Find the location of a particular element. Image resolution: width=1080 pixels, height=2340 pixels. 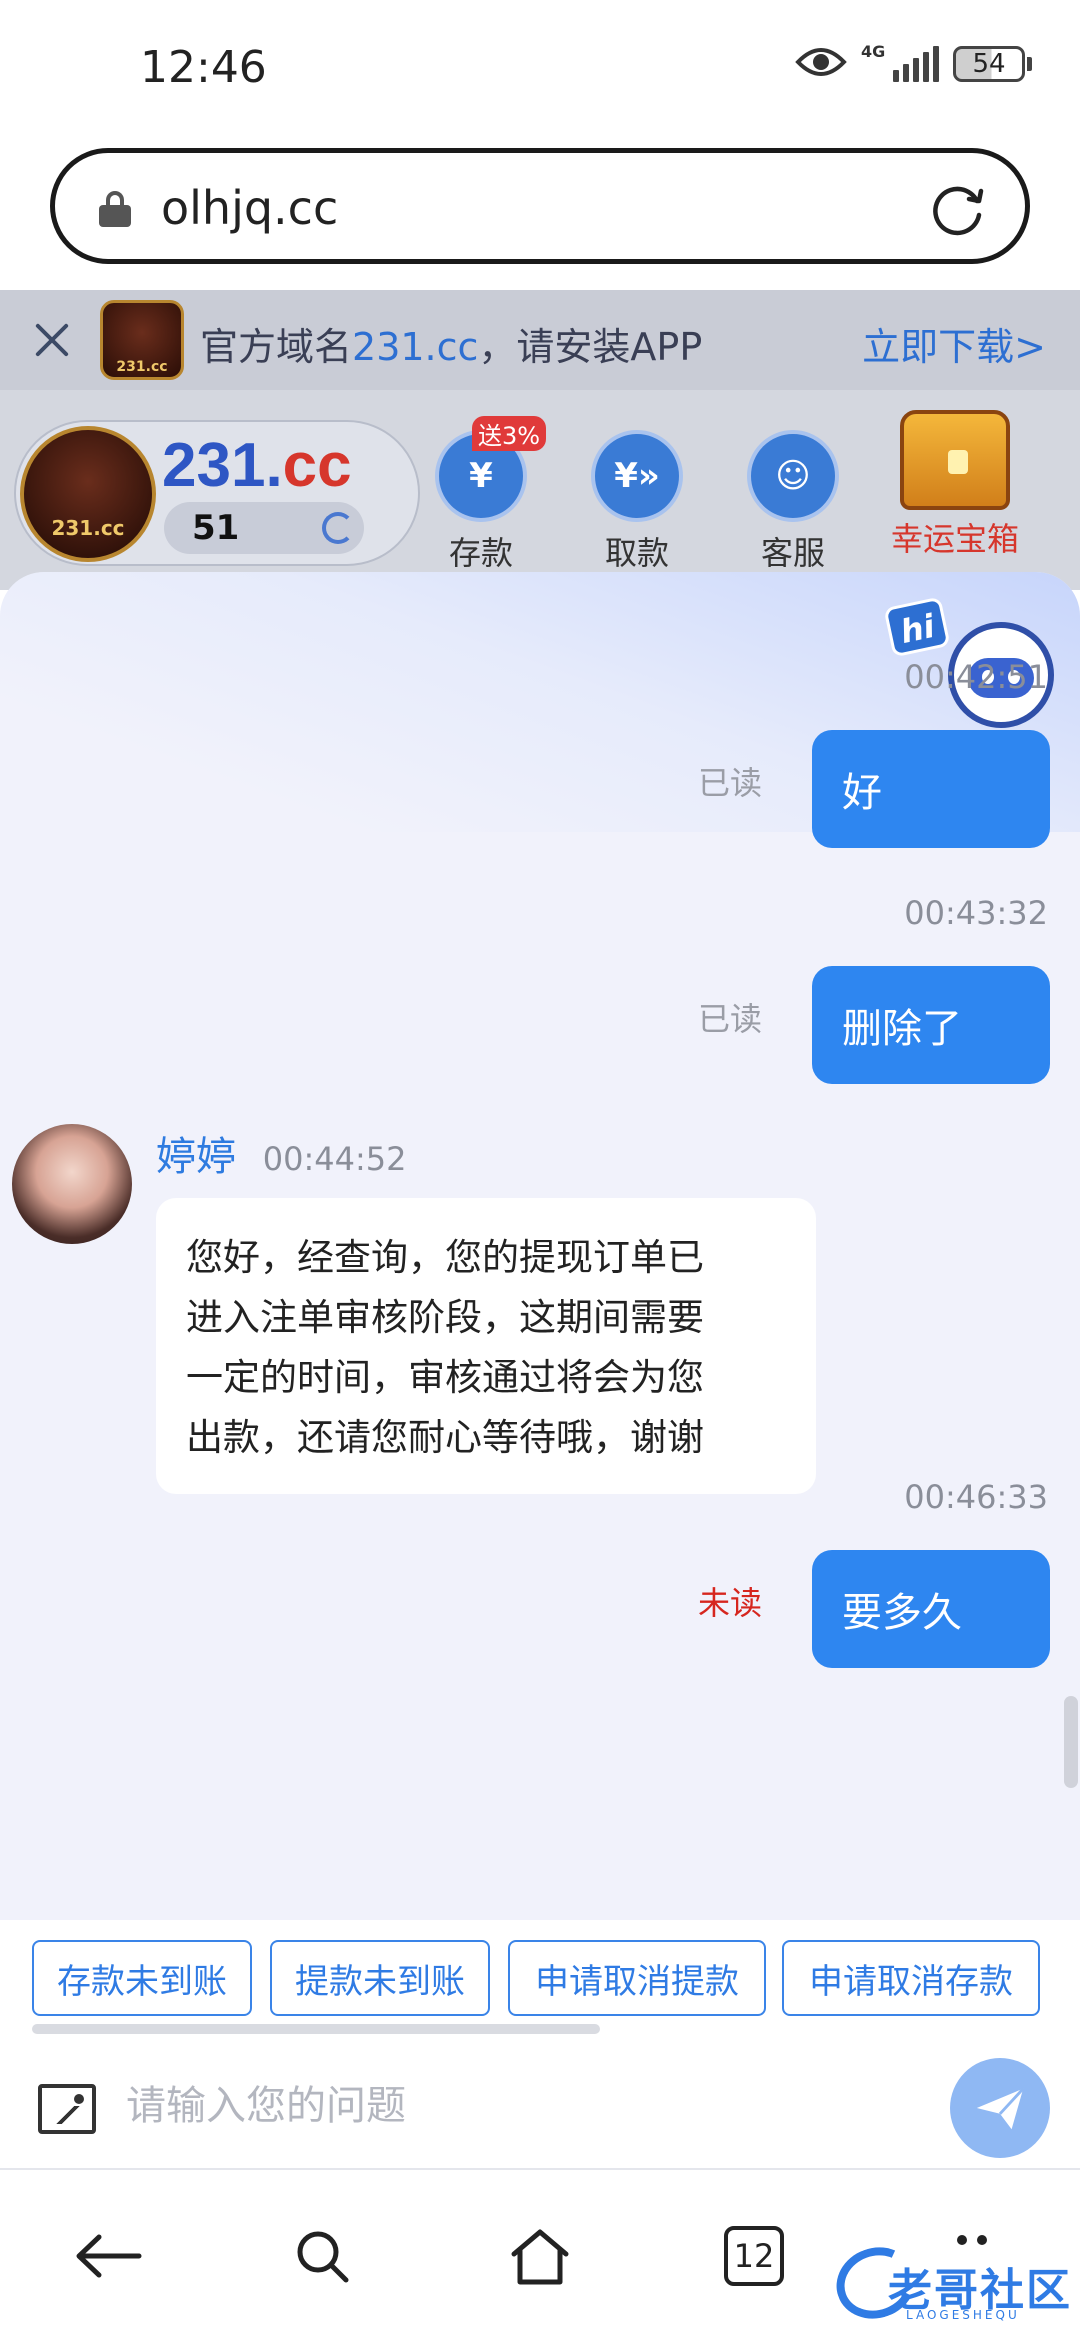

battery-level: 54 is located at coordinates (989, 64).